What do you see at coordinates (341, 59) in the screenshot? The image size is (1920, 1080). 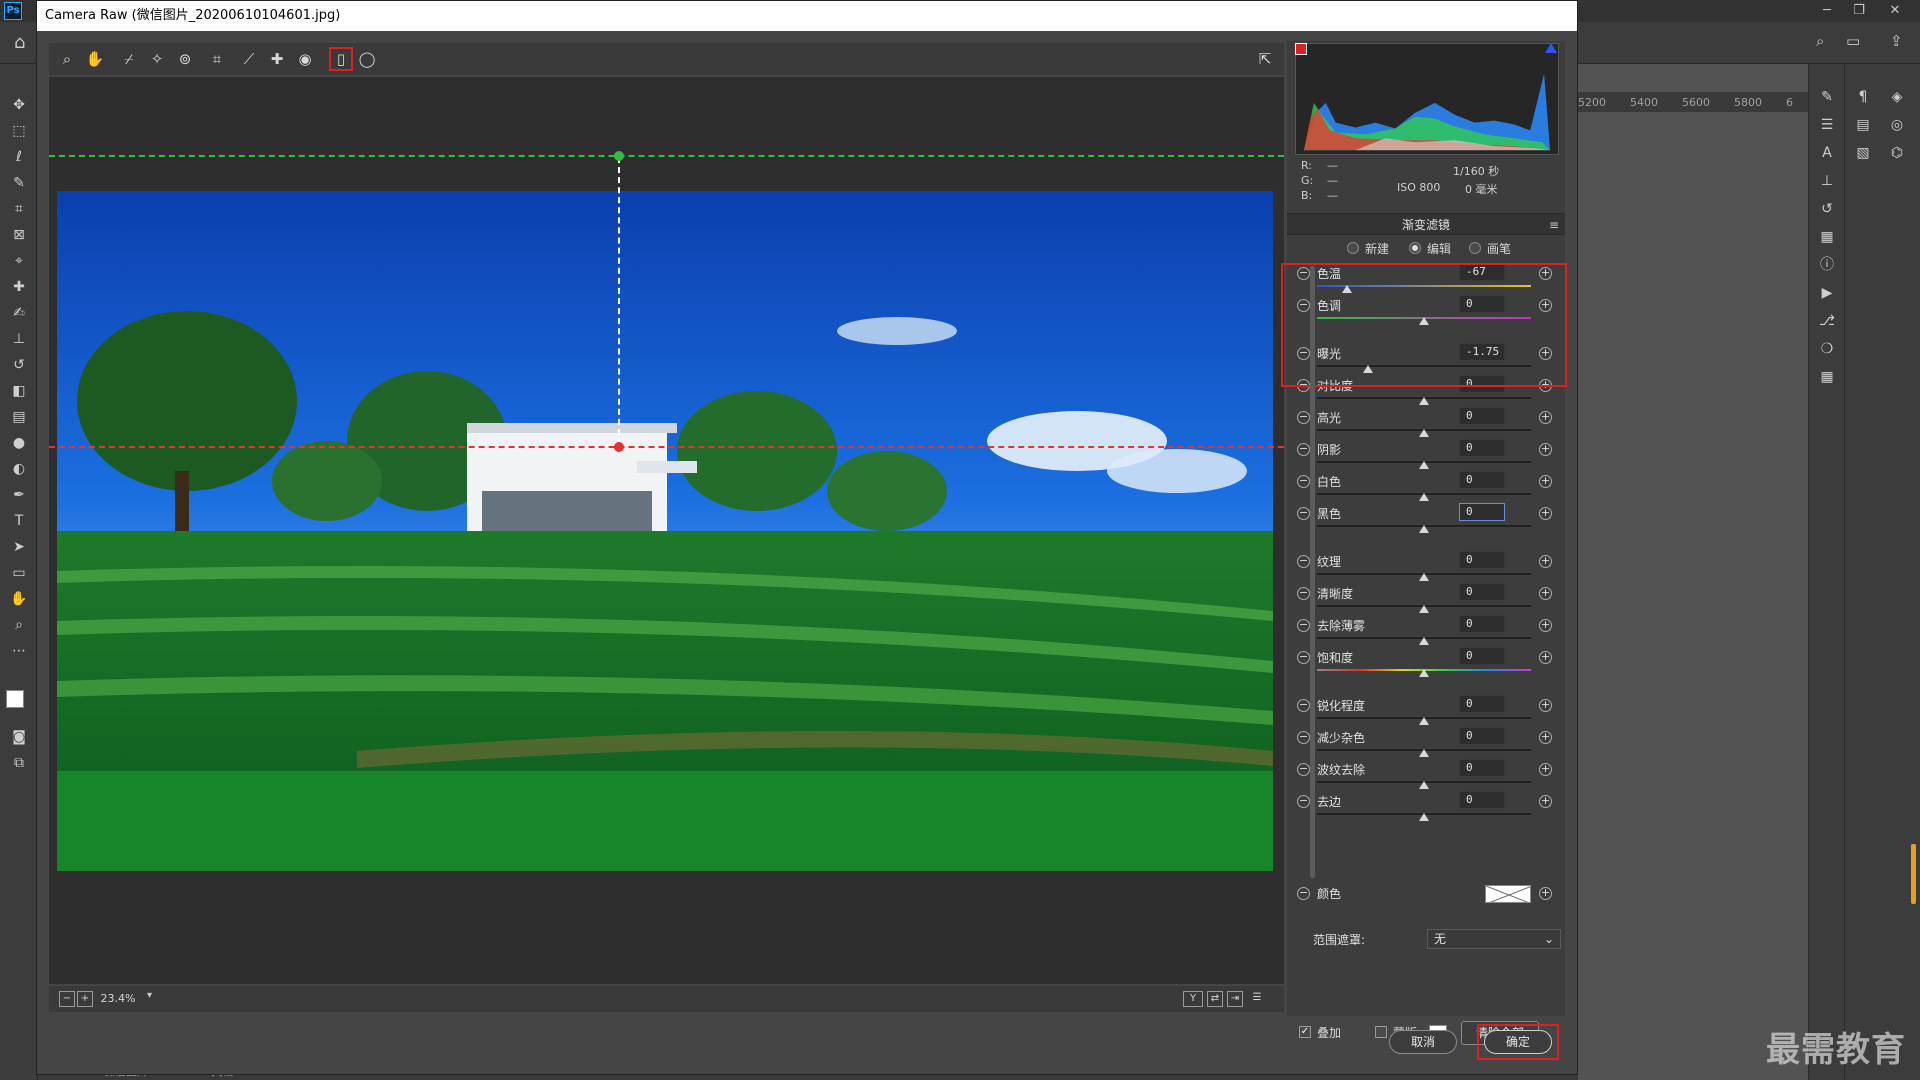 I see `graduated-filter-tool-icon: ▯` at bounding box center [341, 59].